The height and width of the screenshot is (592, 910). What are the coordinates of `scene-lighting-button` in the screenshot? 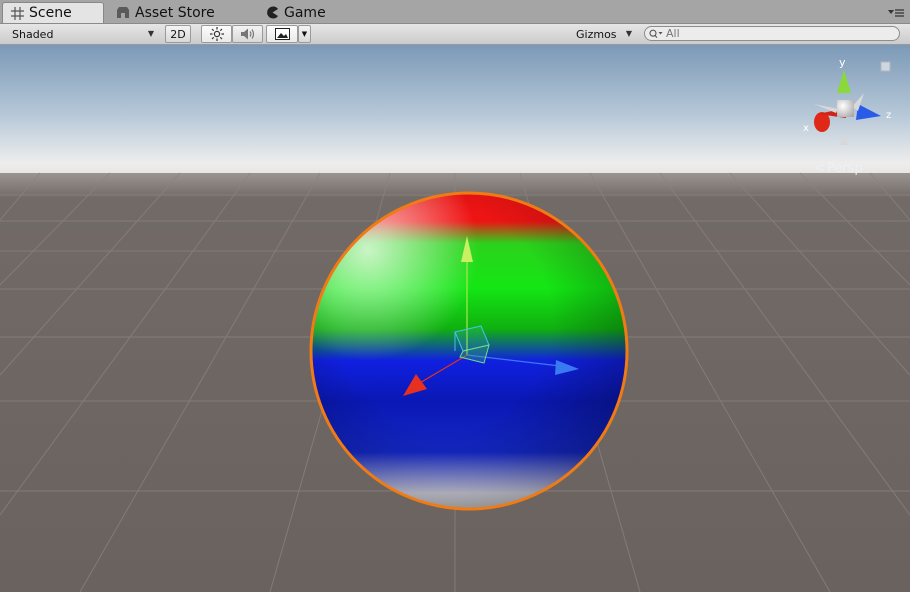 It's located at (216, 34).